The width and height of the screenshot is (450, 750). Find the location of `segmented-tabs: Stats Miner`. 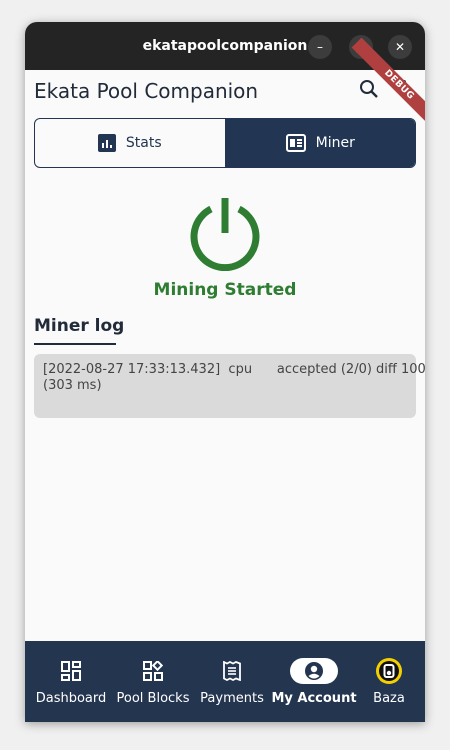

segmented-tabs: Stats Miner is located at coordinates (225, 143).